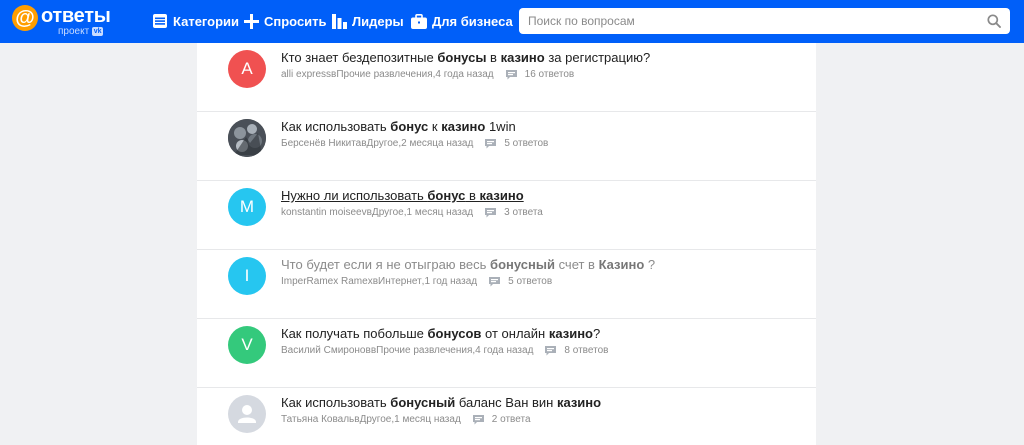 The image size is (1024, 445). Describe the element at coordinates (354, 195) in the screenshot. I see `title-text: Нужно ли использовать` at that location.